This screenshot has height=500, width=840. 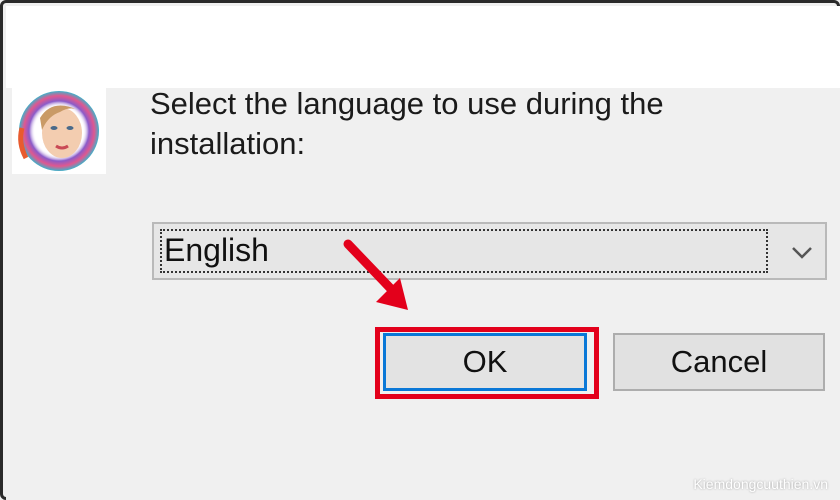 What do you see at coordinates (802, 252) in the screenshot?
I see `chevron-down-icon` at bounding box center [802, 252].